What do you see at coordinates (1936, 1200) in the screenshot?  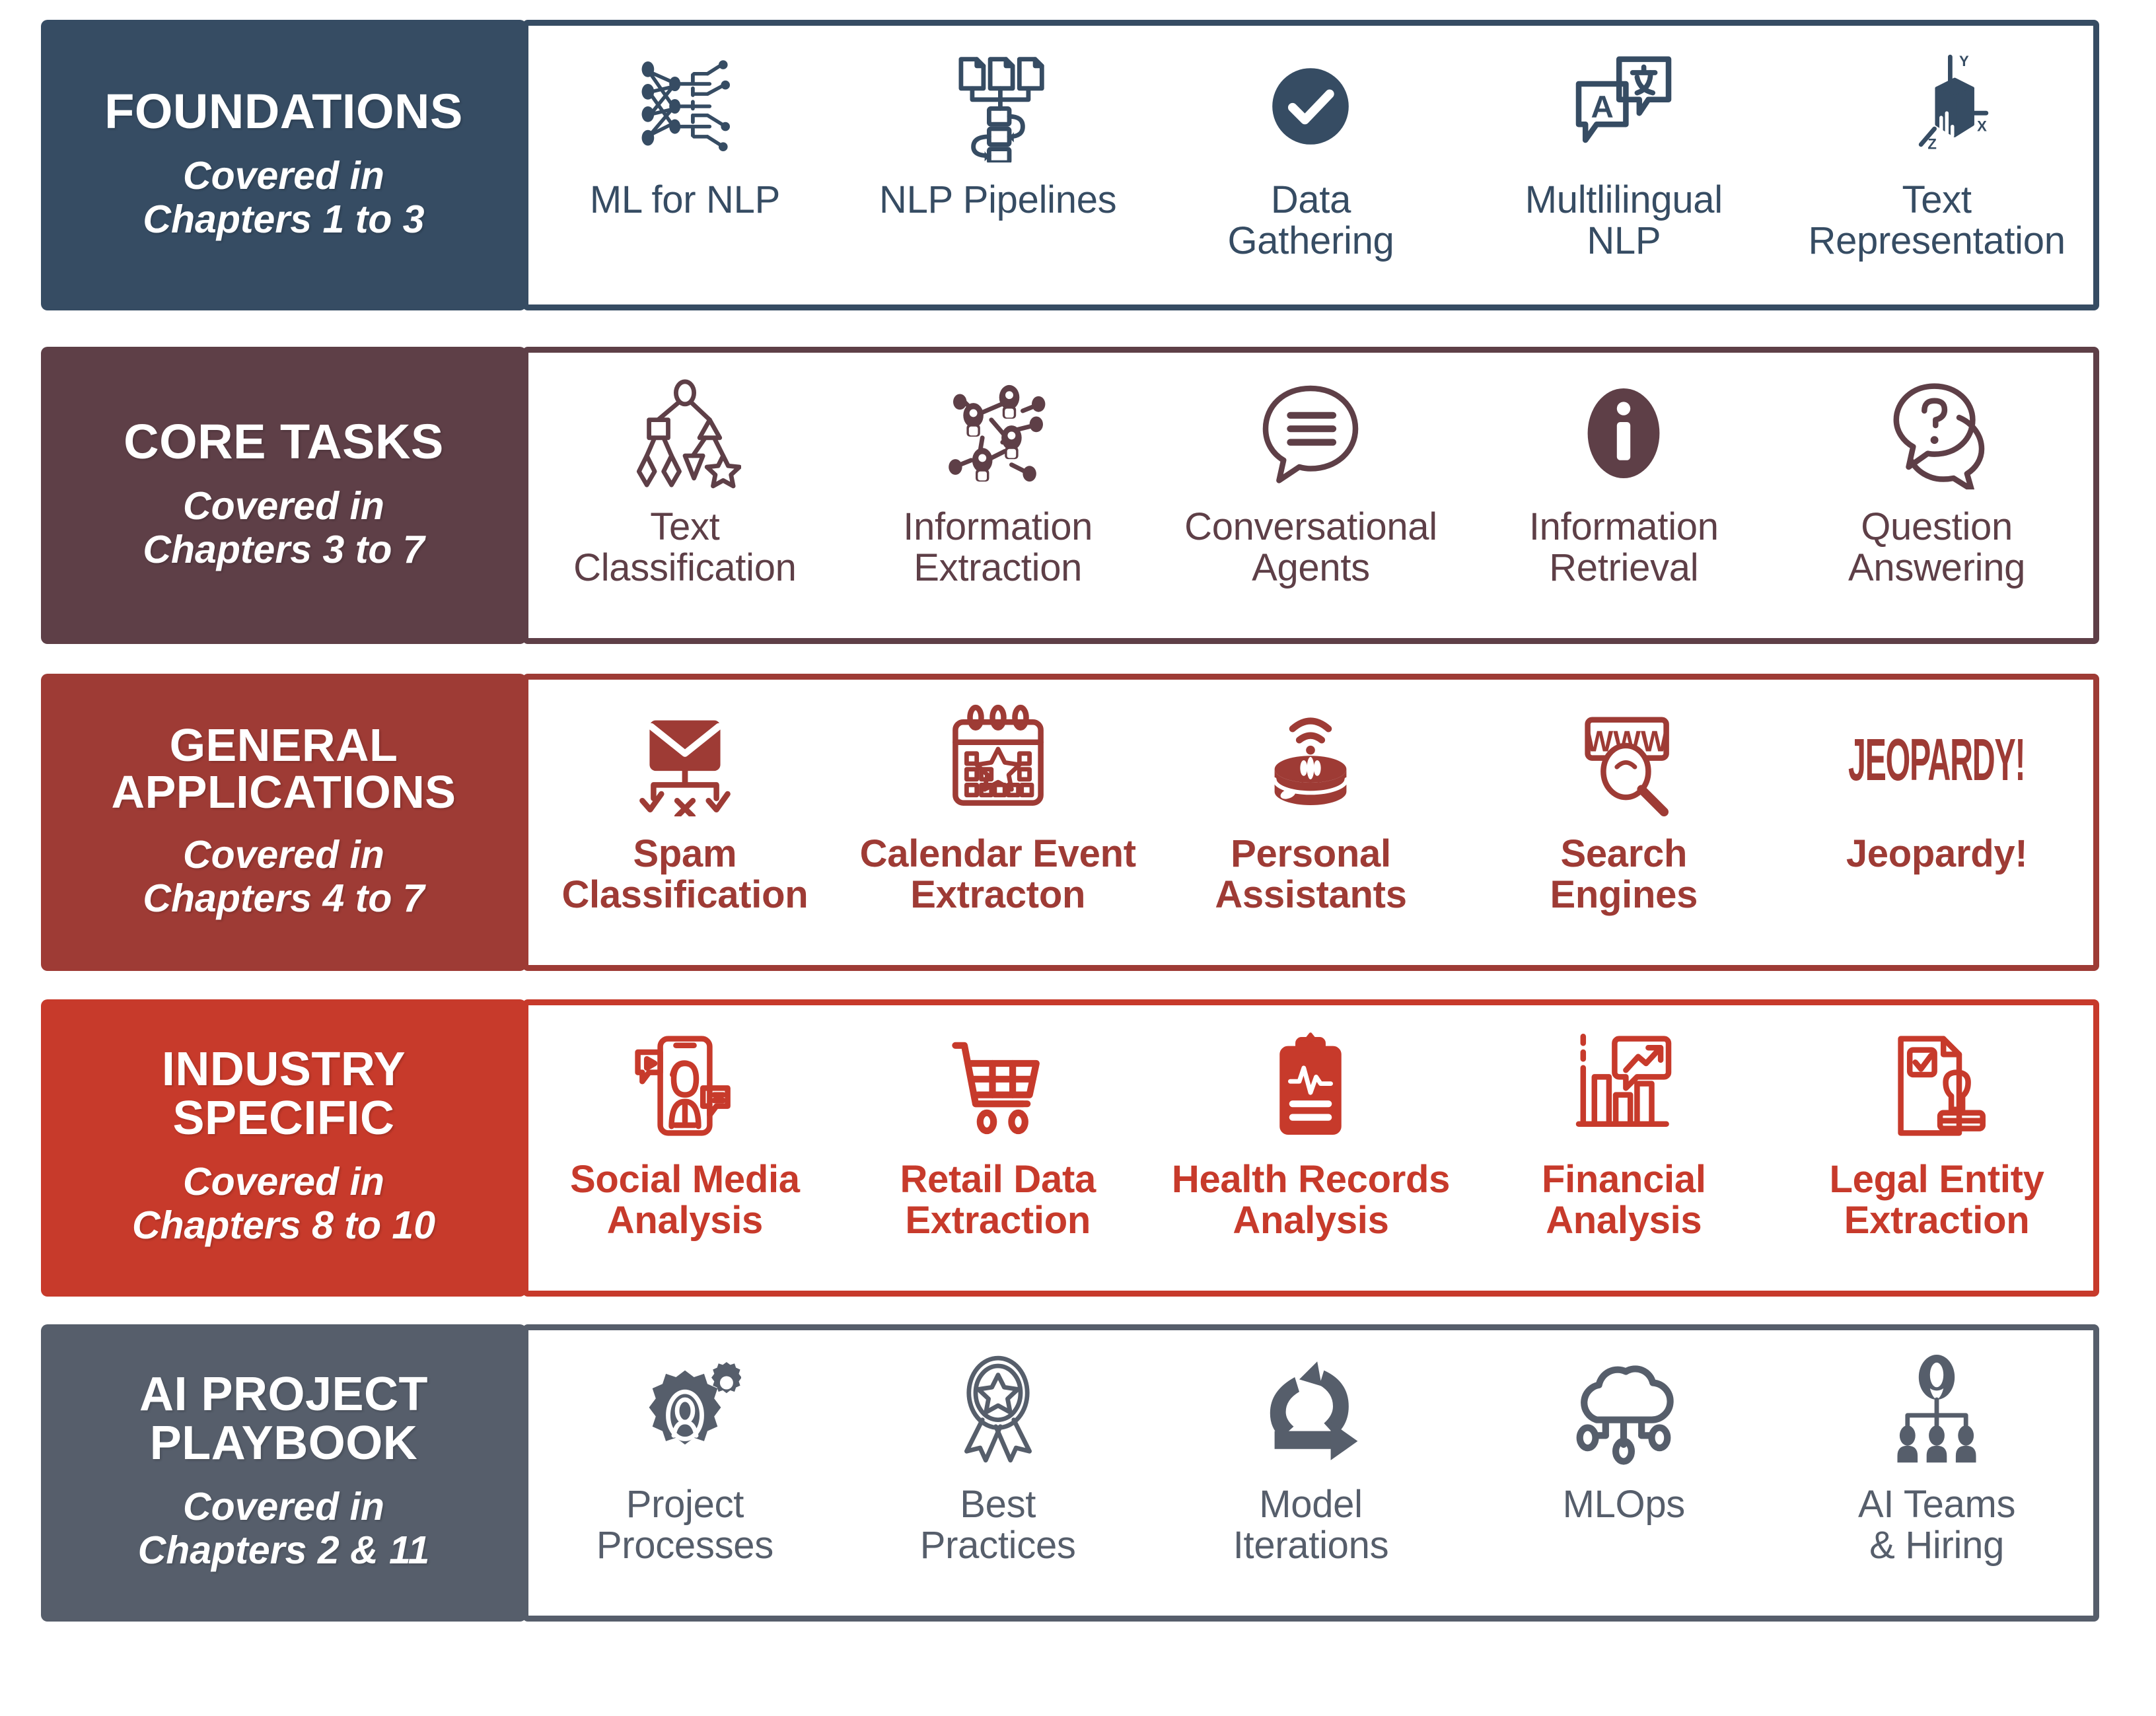 I see `topic-label: Legal Entity Extraction` at bounding box center [1936, 1200].